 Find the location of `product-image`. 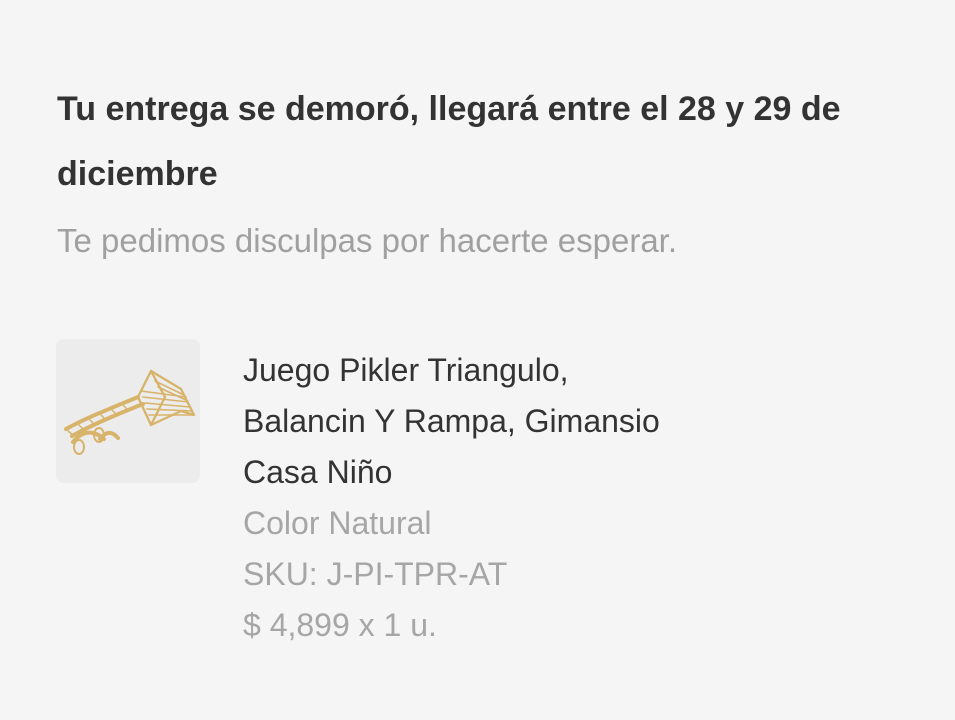

product-image is located at coordinates (128, 411).